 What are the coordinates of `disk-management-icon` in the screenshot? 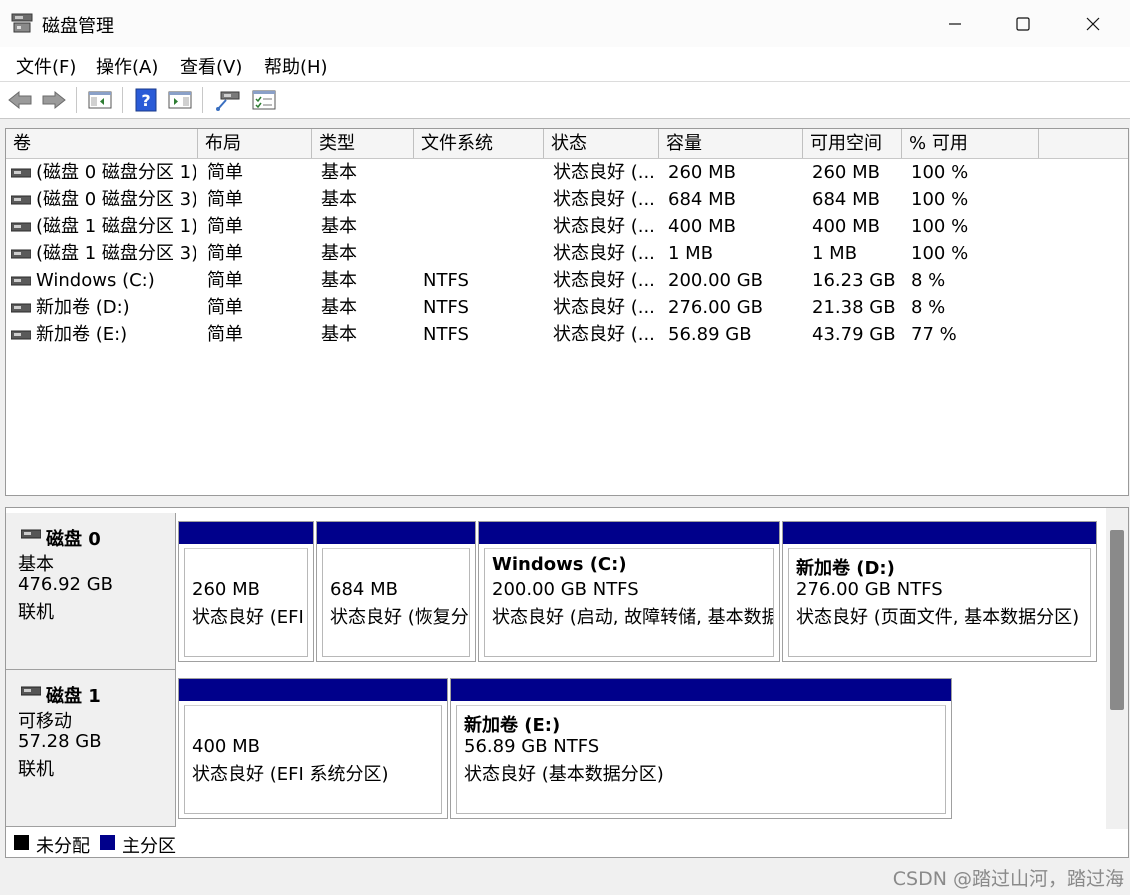 It's located at (22, 23).